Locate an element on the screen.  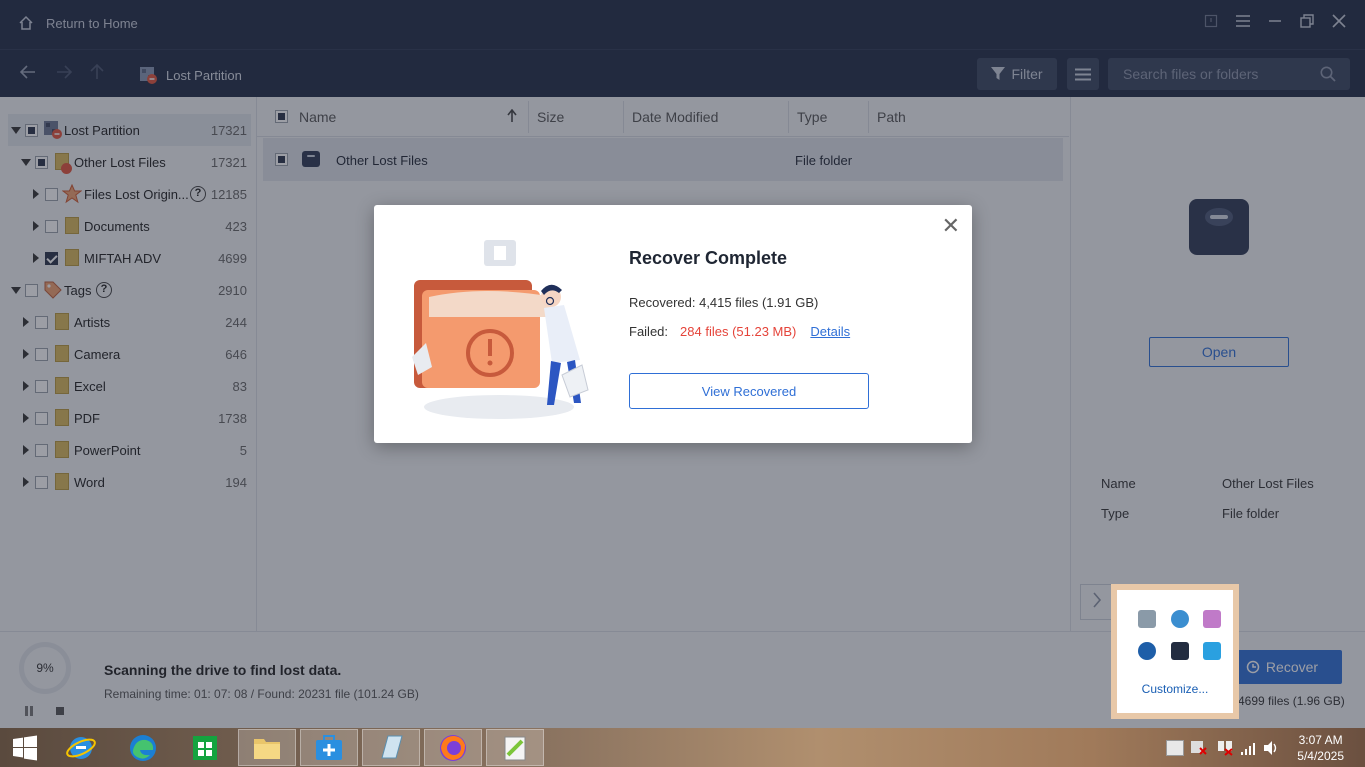
system-clock: 3:07 AM 5/4/2025 is located at coordinates (1320, 748).